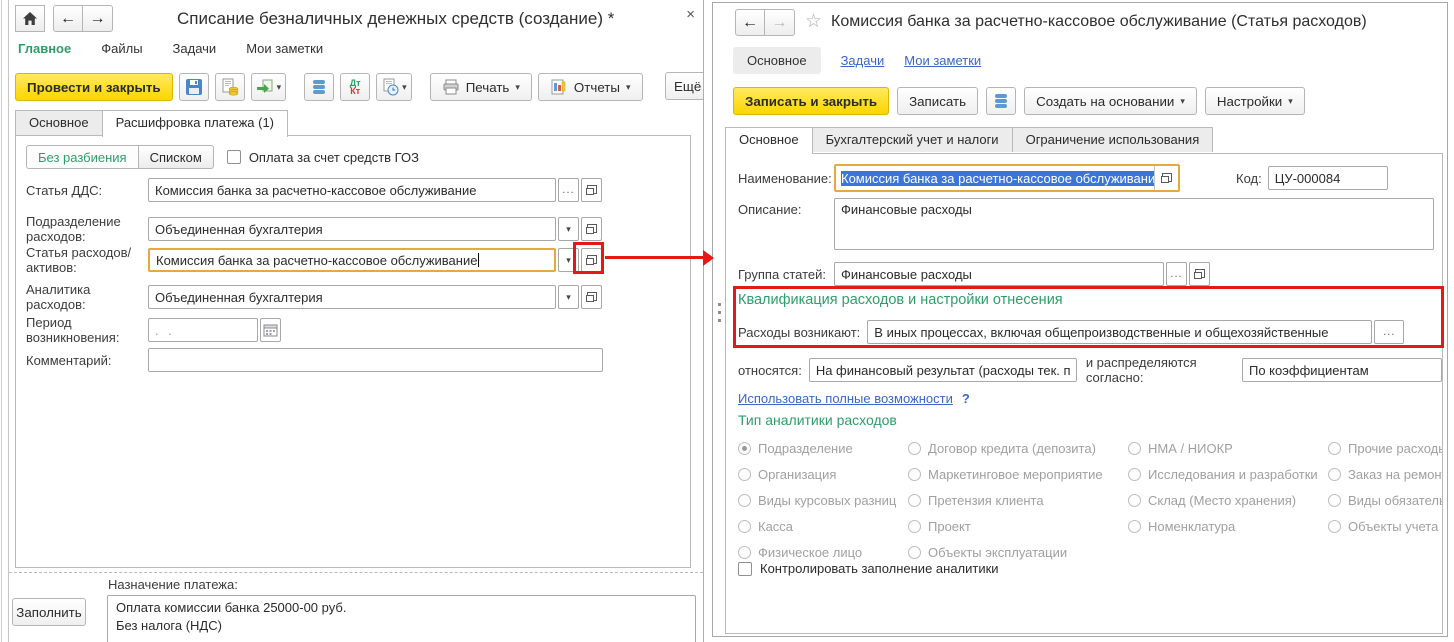 The width and height of the screenshot is (1454, 642). I want to click on save-and-close-button: Записать и закрыть, so click(811, 101).